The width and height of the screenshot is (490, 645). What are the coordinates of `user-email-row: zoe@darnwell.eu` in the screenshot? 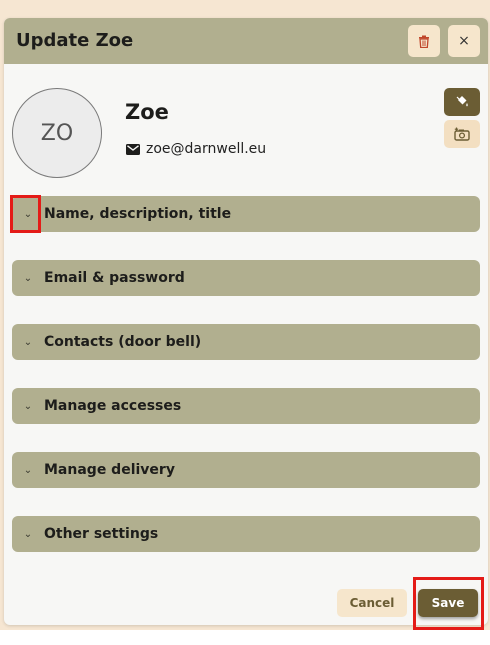 It's located at (196, 149).